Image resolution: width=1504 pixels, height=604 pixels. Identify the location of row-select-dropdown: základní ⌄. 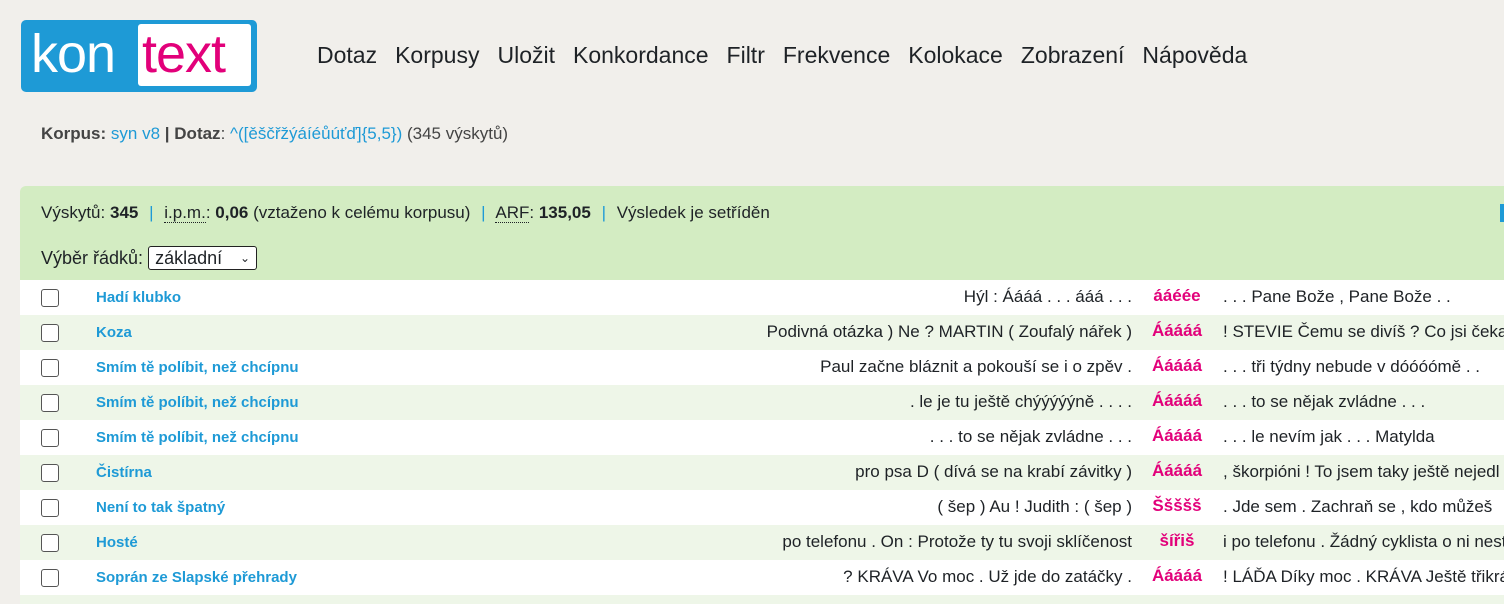
(203, 258).